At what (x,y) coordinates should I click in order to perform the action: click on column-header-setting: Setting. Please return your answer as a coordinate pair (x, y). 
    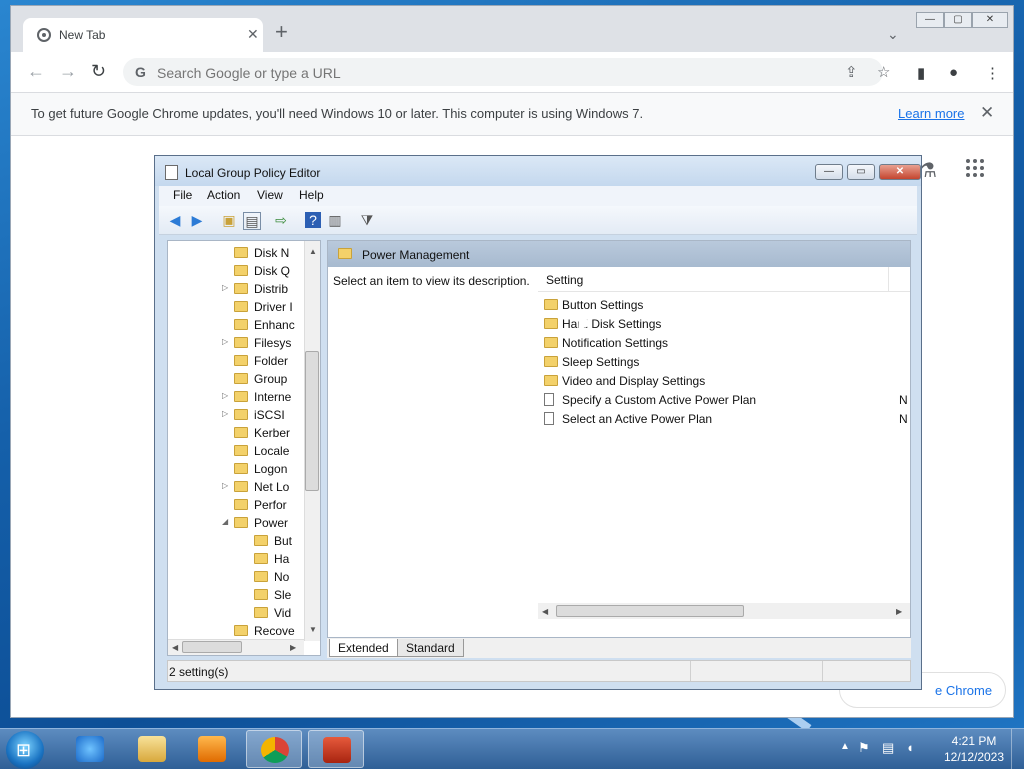
    Looking at the image, I should click on (724, 279).